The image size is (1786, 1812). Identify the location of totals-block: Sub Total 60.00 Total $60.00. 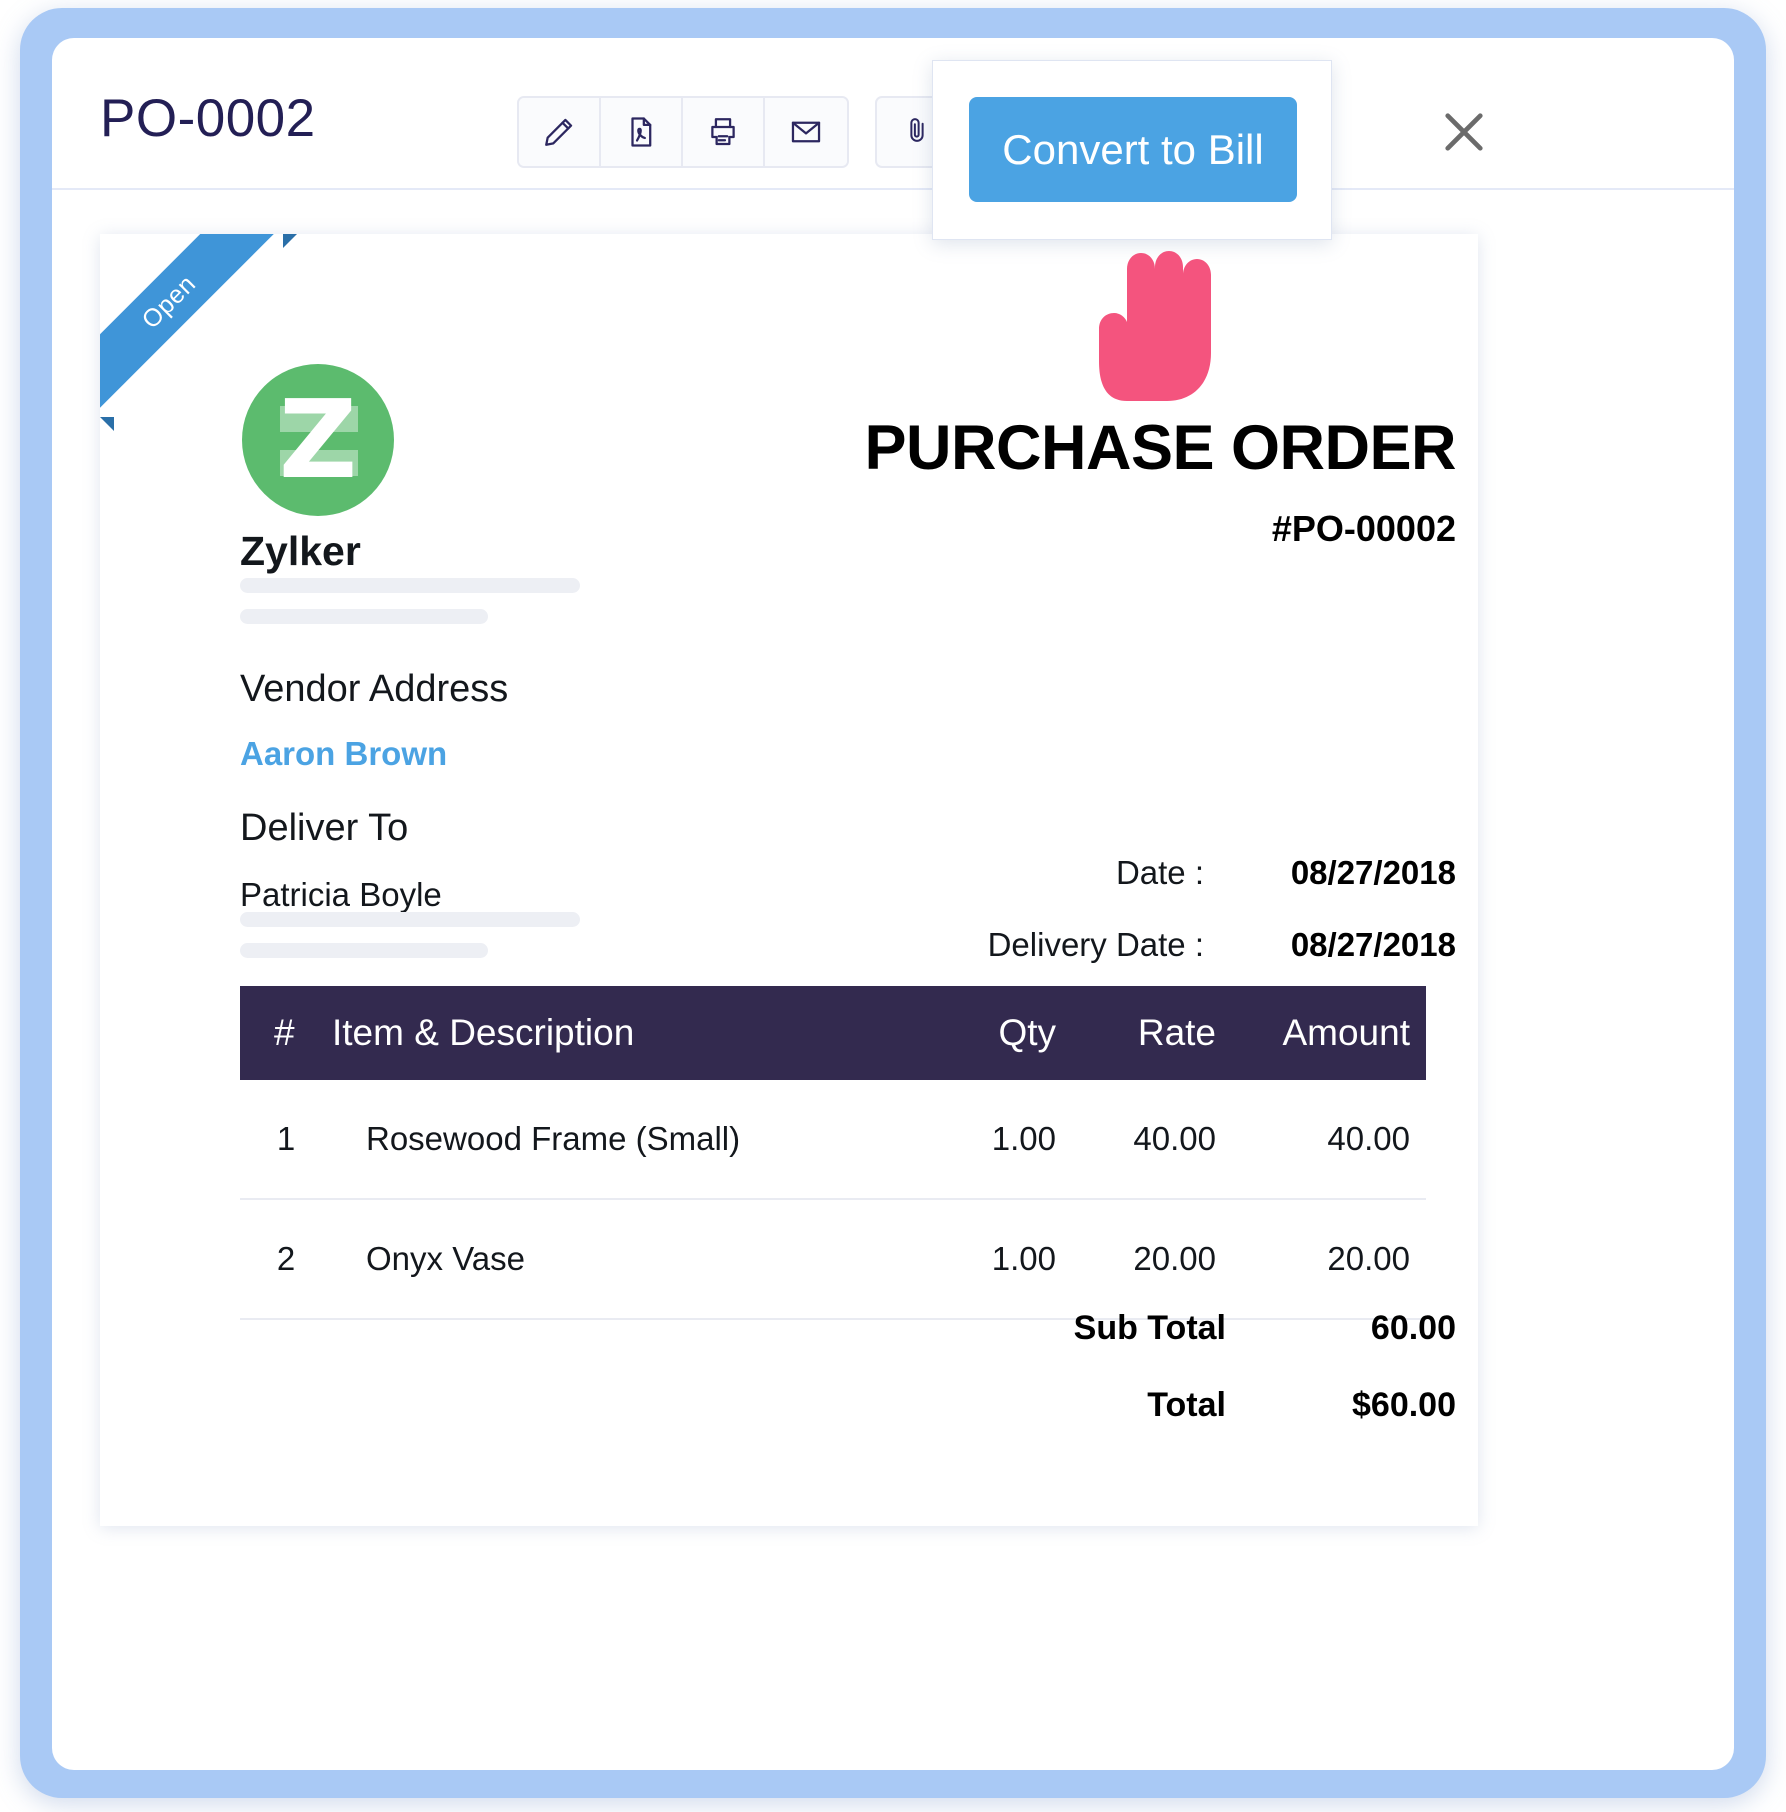
(1096, 1386).